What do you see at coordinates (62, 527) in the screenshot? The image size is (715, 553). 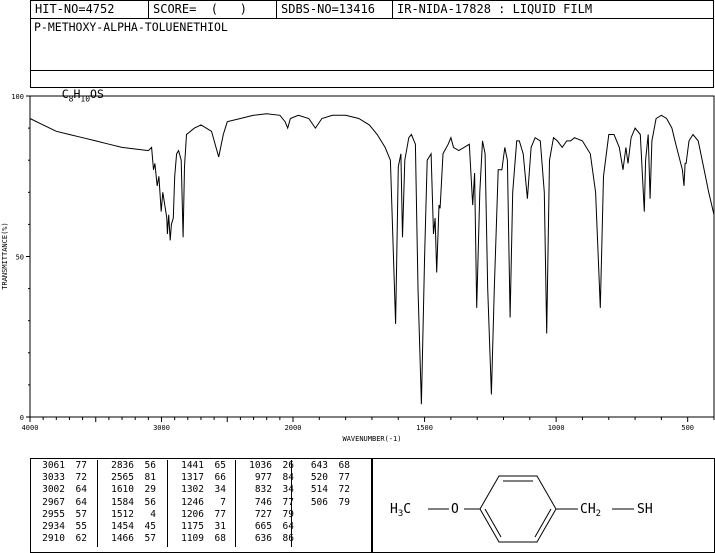 I see `peak-row: 2934 55` at bounding box center [62, 527].